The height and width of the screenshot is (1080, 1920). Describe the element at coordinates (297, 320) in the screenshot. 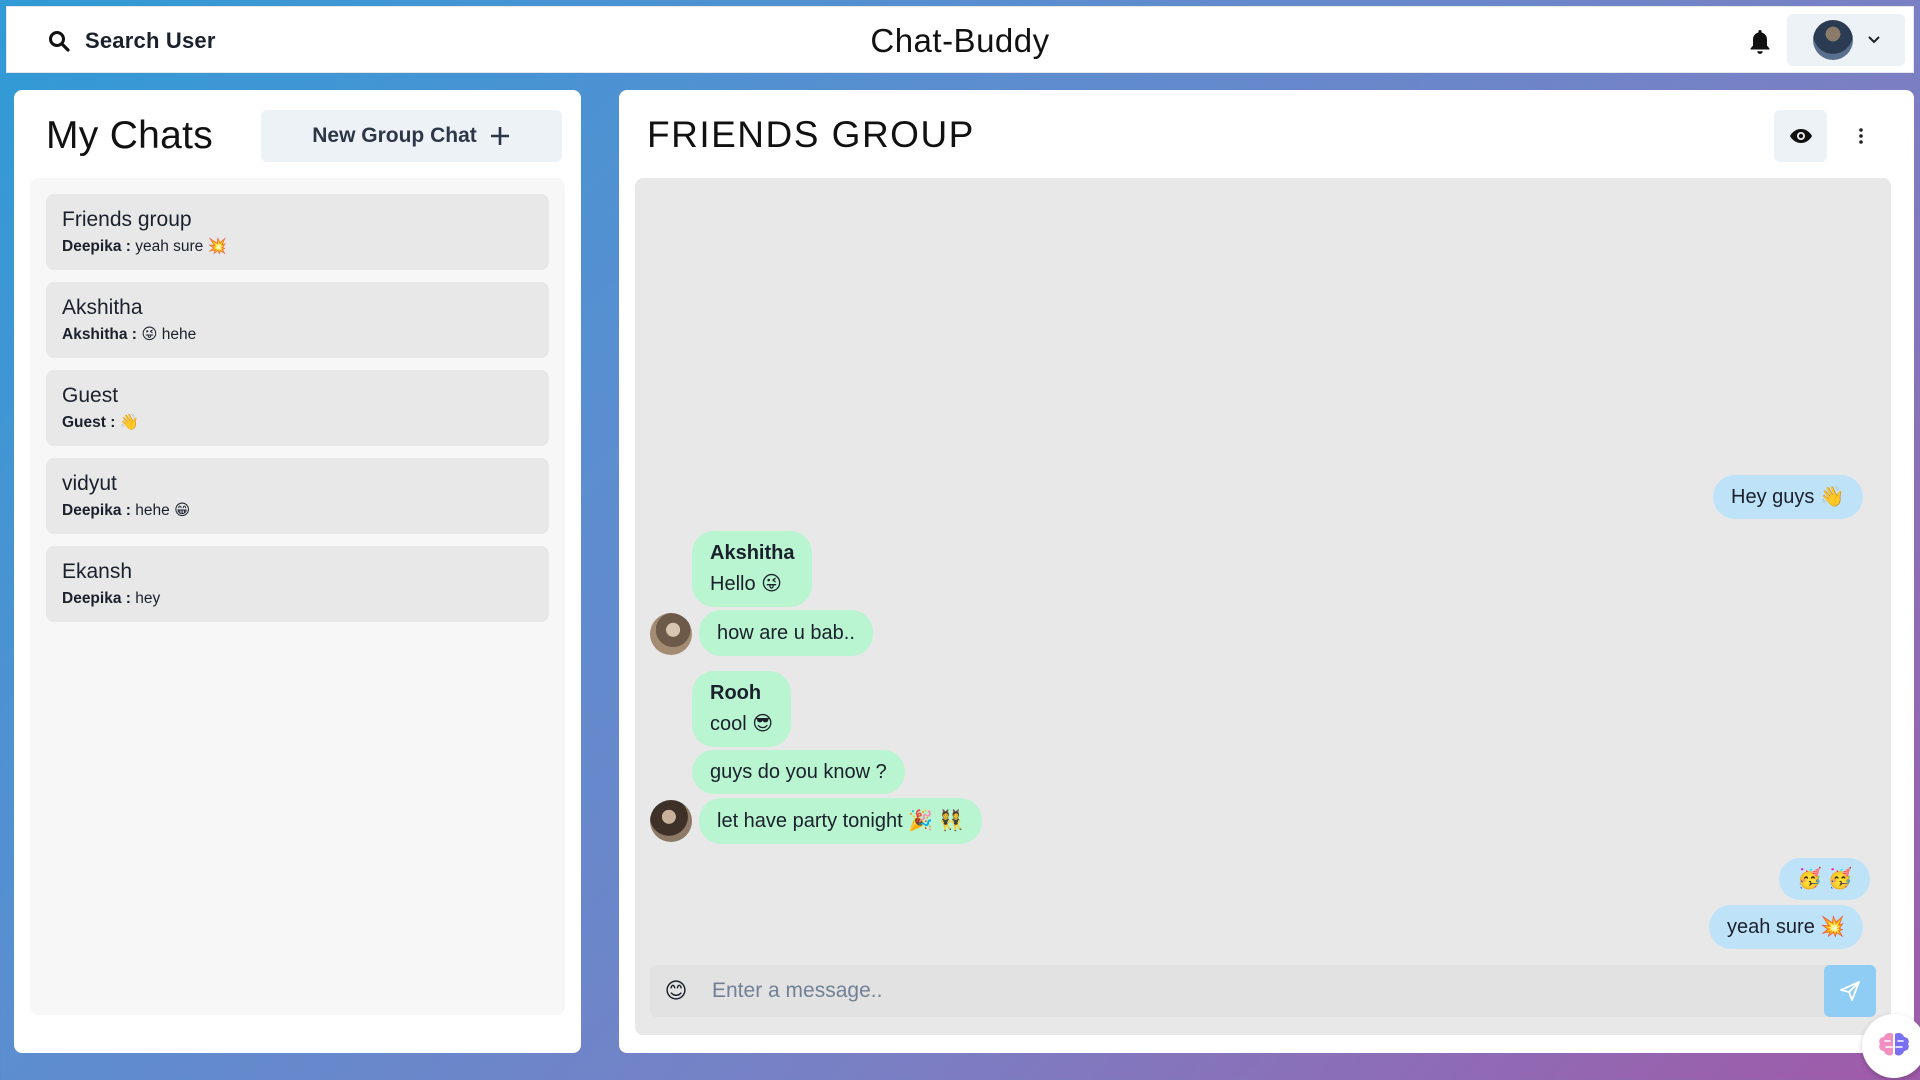

I see `chat-list-item: Akshitha Akshitha : 😜 hehe` at that location.